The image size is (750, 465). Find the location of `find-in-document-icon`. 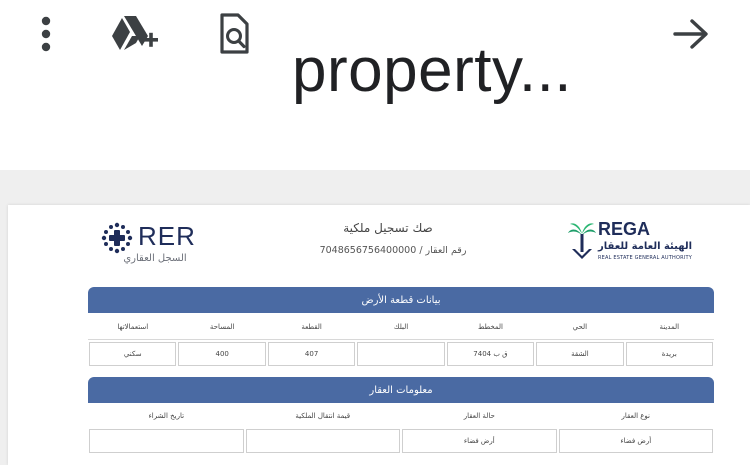

find-in-document-icon is located at coordinates (234, 33).